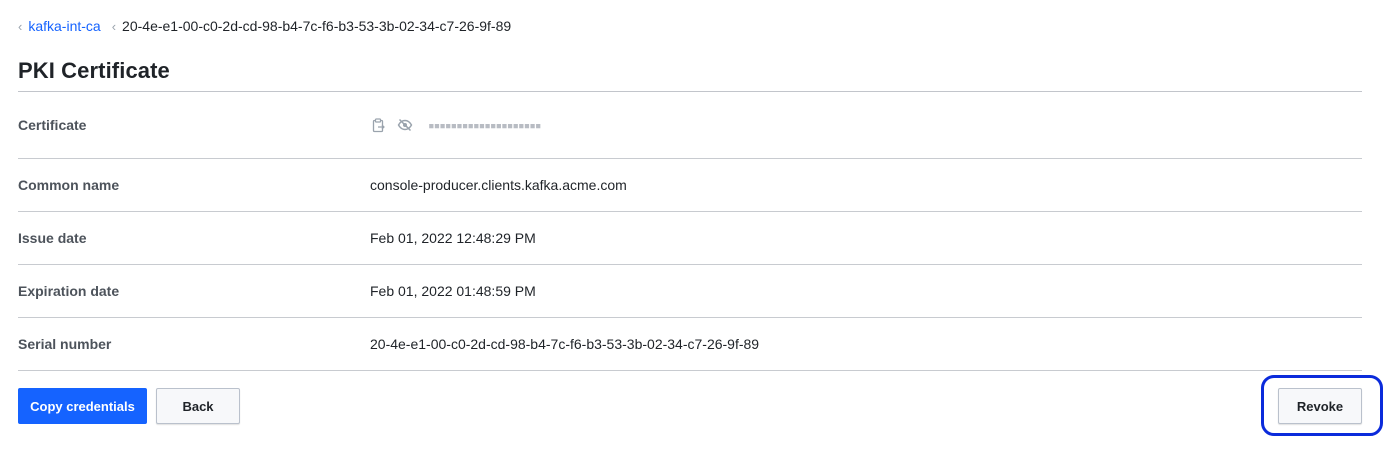  I want to click on row-issue-date: Issue date Feb 01, 2022 12:48:29 PM, so click(690, 238).